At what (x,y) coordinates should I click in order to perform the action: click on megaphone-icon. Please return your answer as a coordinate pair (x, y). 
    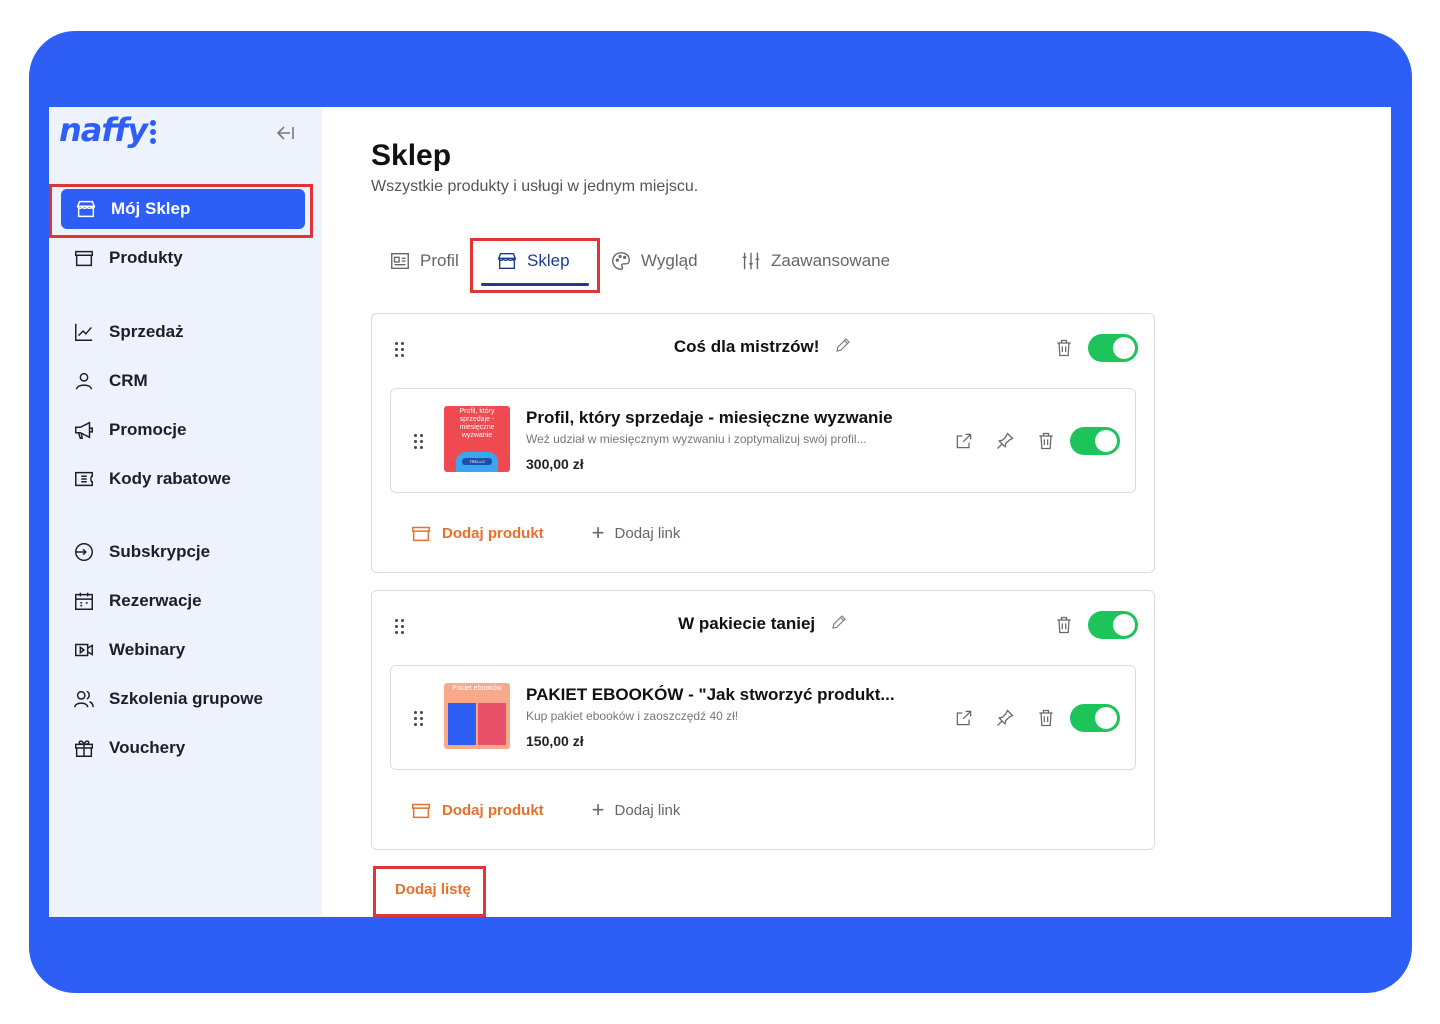
    Looking at the image, I should click on (84, 430).